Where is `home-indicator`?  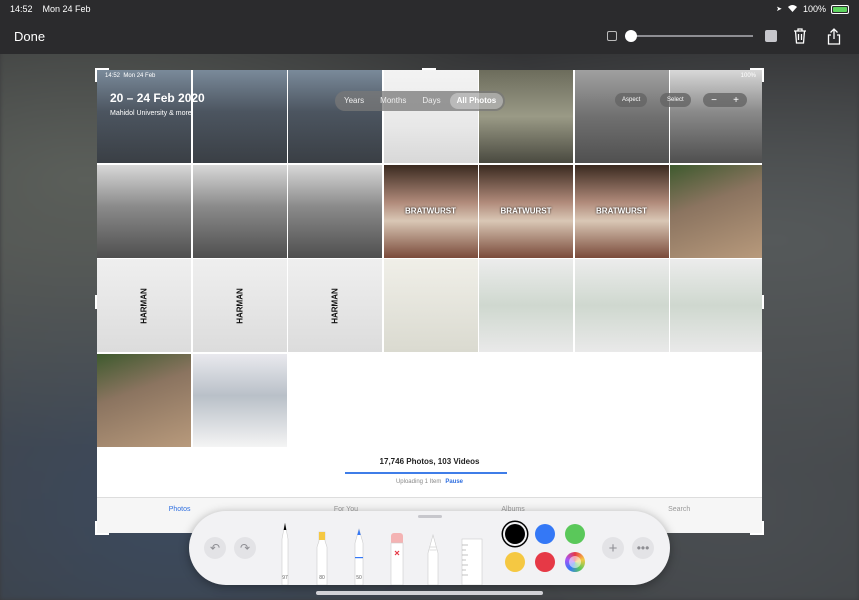
home-indicator is located at coordinates (429, 593).